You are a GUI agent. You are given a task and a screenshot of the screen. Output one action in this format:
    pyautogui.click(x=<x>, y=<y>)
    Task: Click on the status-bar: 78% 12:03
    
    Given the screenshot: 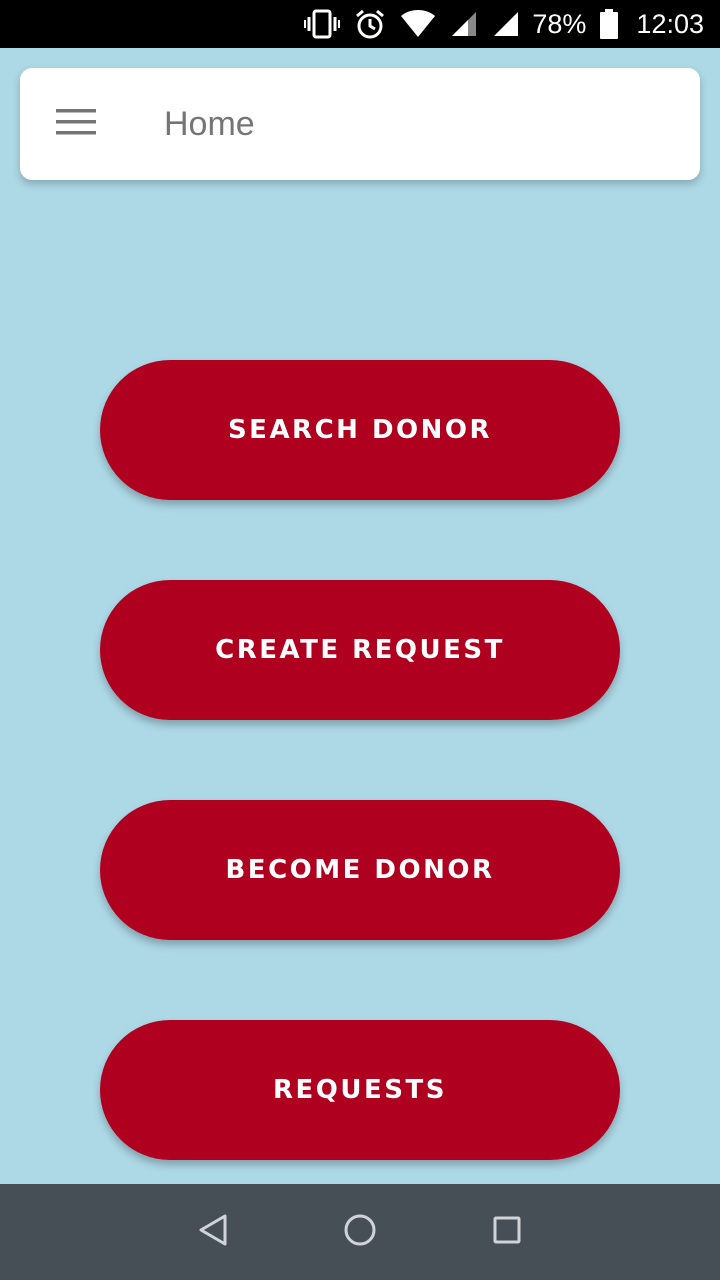 What is the action you would take?
    pyautogui.click(x=360, y=24)
    